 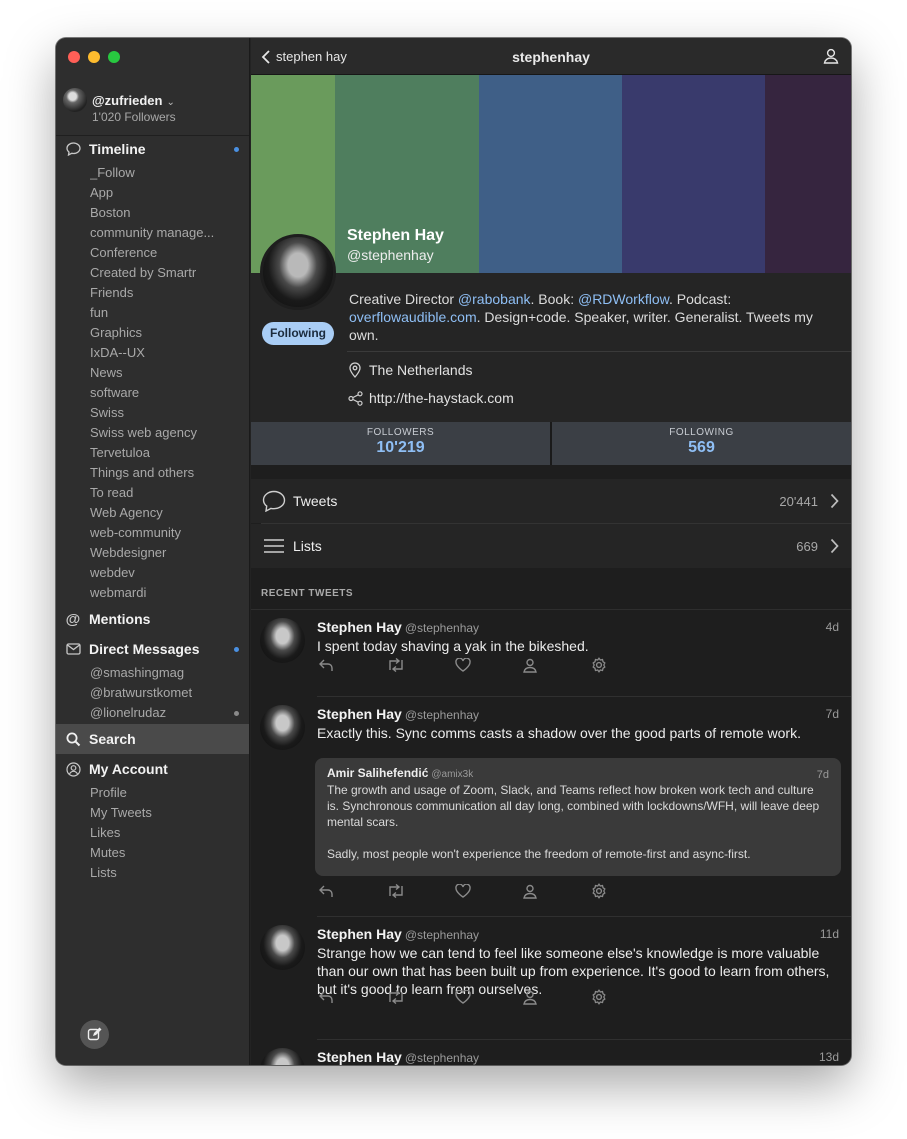 What do you see at coordinates (157, 472) in the screenshot?
I see `timeline-list-item: Things and others` at bounding box center [157, 472].